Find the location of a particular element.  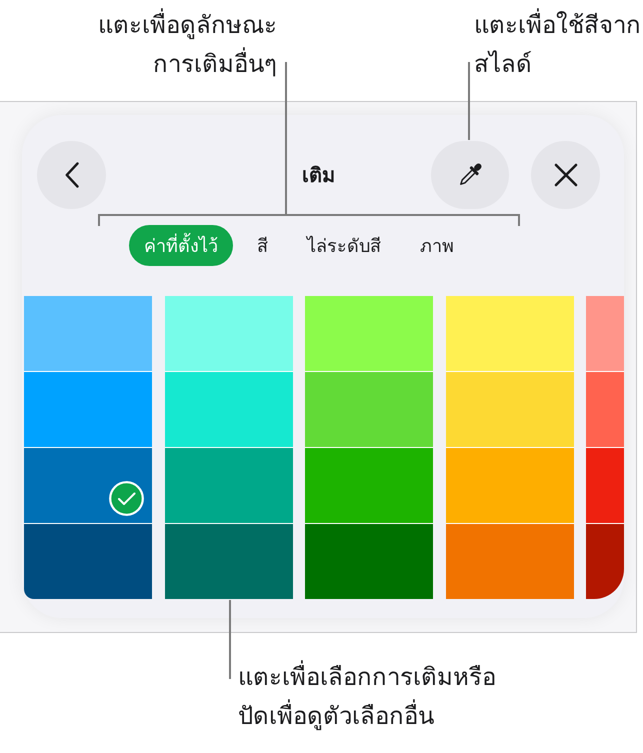

fill-tab: ภาพ is located at coordinates (437, 245).